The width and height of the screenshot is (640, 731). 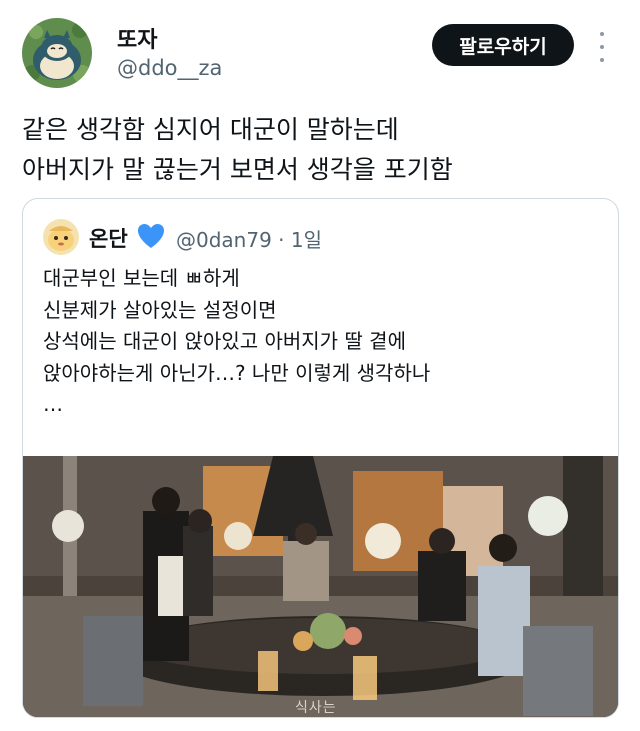 What do you see at coordinates (137, 38) in the screenshot?
I see `author-display-name: 또자` at bounding box center [137, 38].